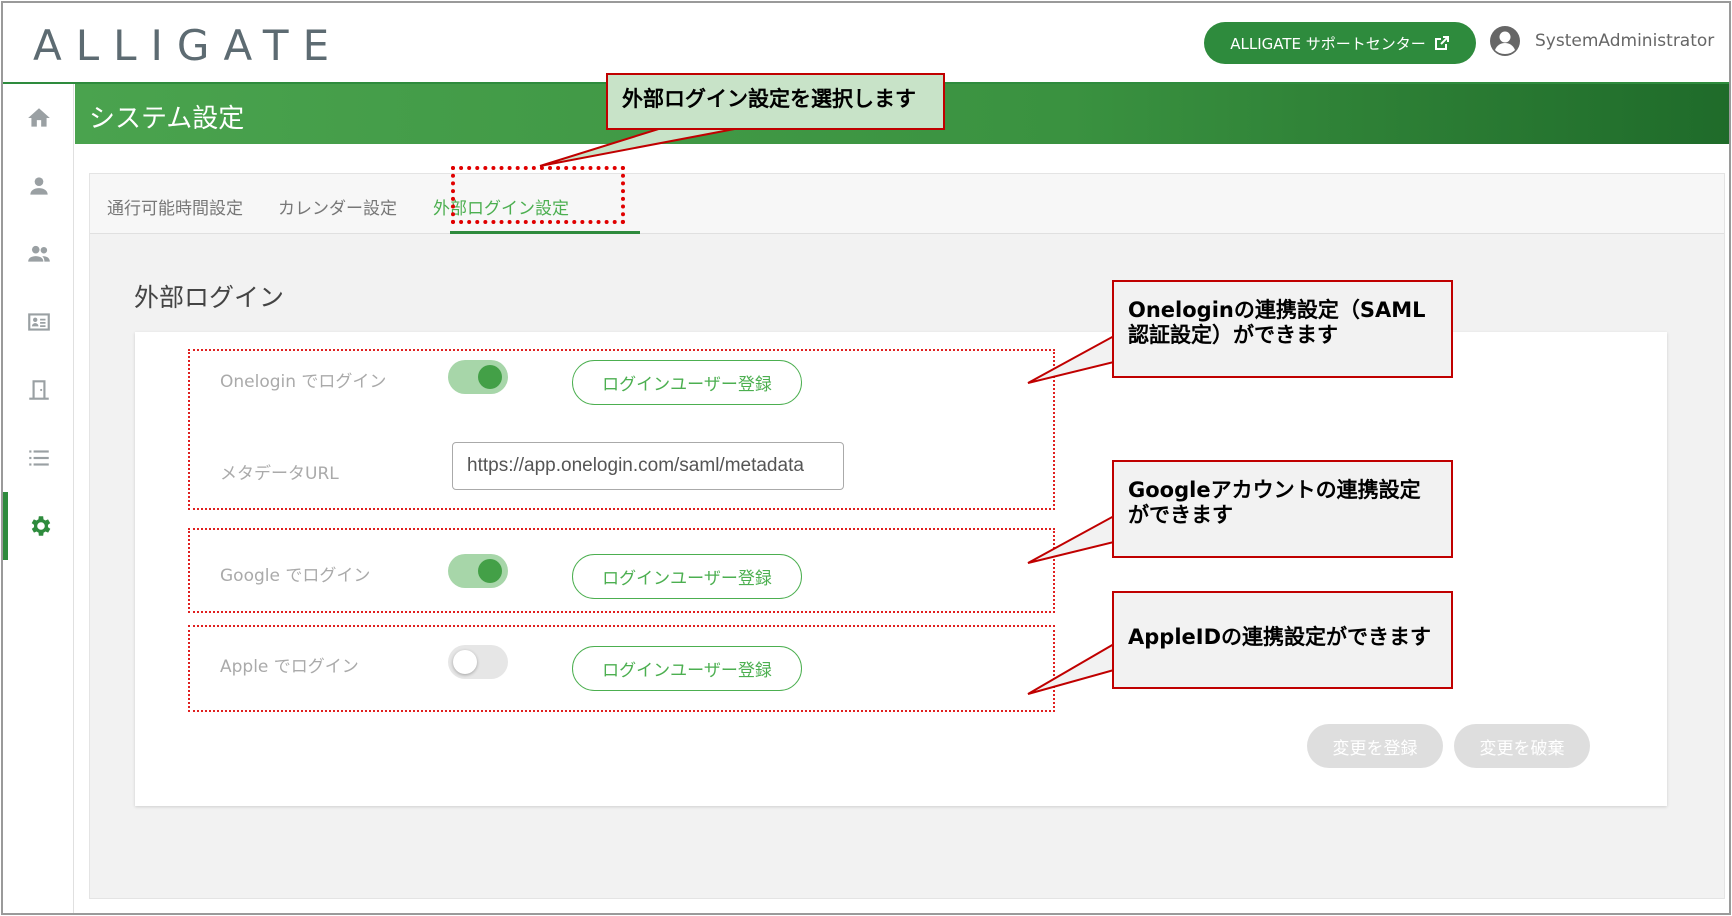 The image size is (1732, 916). Describe the element at coordinates (538, 195) in the screenshot. I see `tab-highlight-box` at that location.